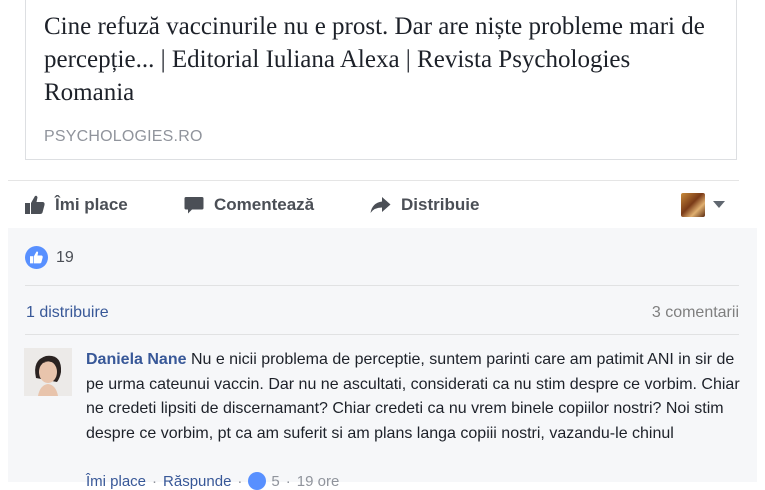 The image size is (765, 490). What do you see at coordinates (695, 313) in the screenshot?
I see `comments-count-link: 3 comentarii` at bounding box center [695, 313].